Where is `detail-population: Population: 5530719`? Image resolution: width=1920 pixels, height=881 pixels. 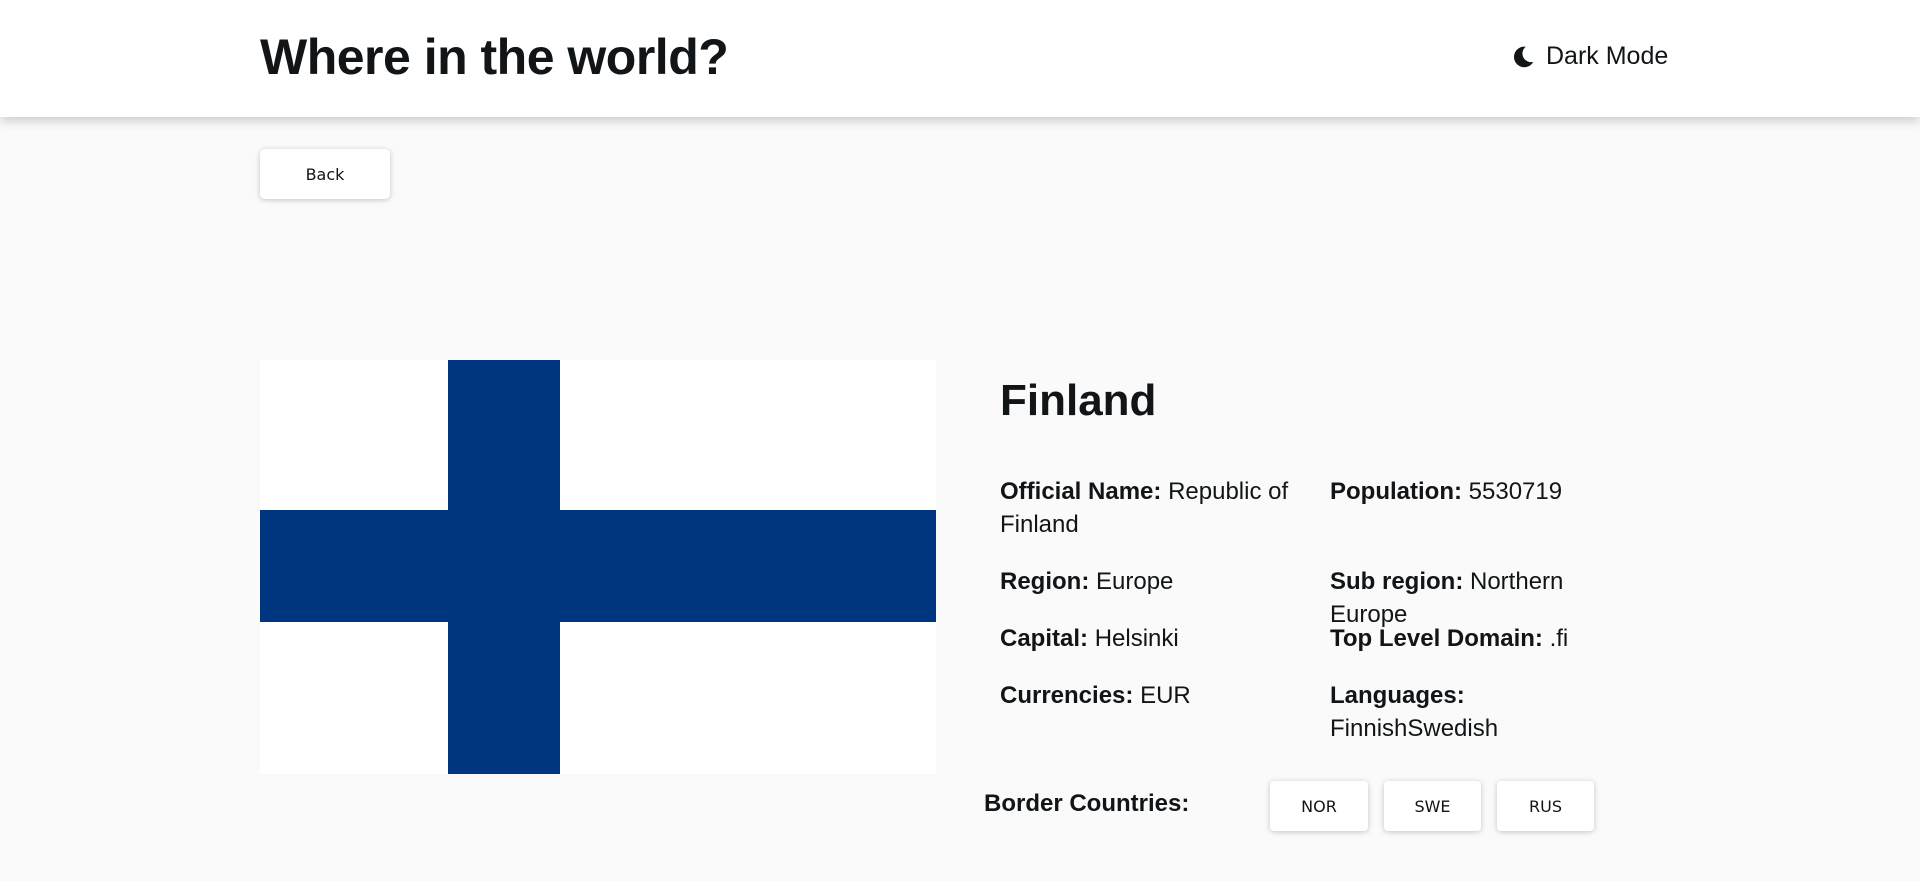 detail-population: Population: 5530719 is located at coordinates (1485, 491).